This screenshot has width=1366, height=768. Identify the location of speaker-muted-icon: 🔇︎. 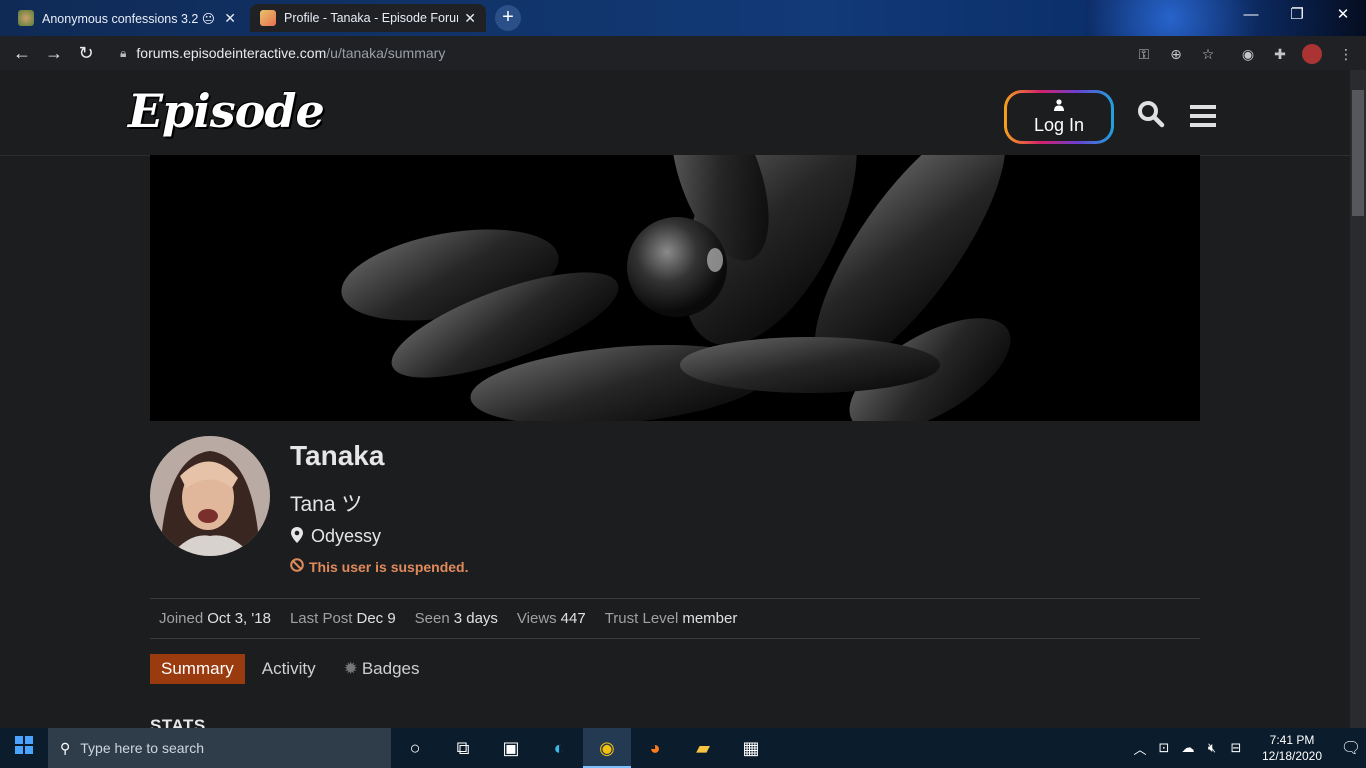
(1212, 748).